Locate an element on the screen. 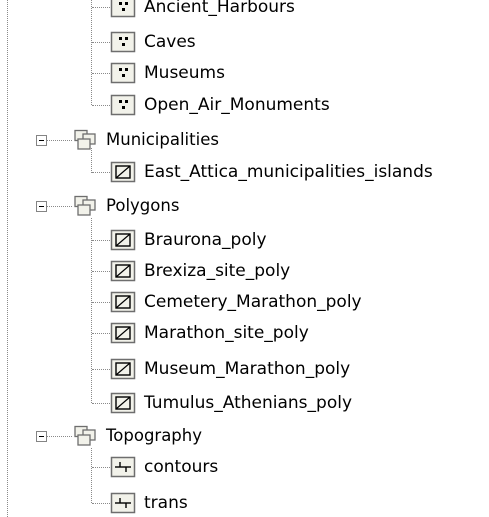 This screenshot has height=517, width=489. layer-item-polygon: Tumulus_Athenians_poly is located at coordinates (231, 403).